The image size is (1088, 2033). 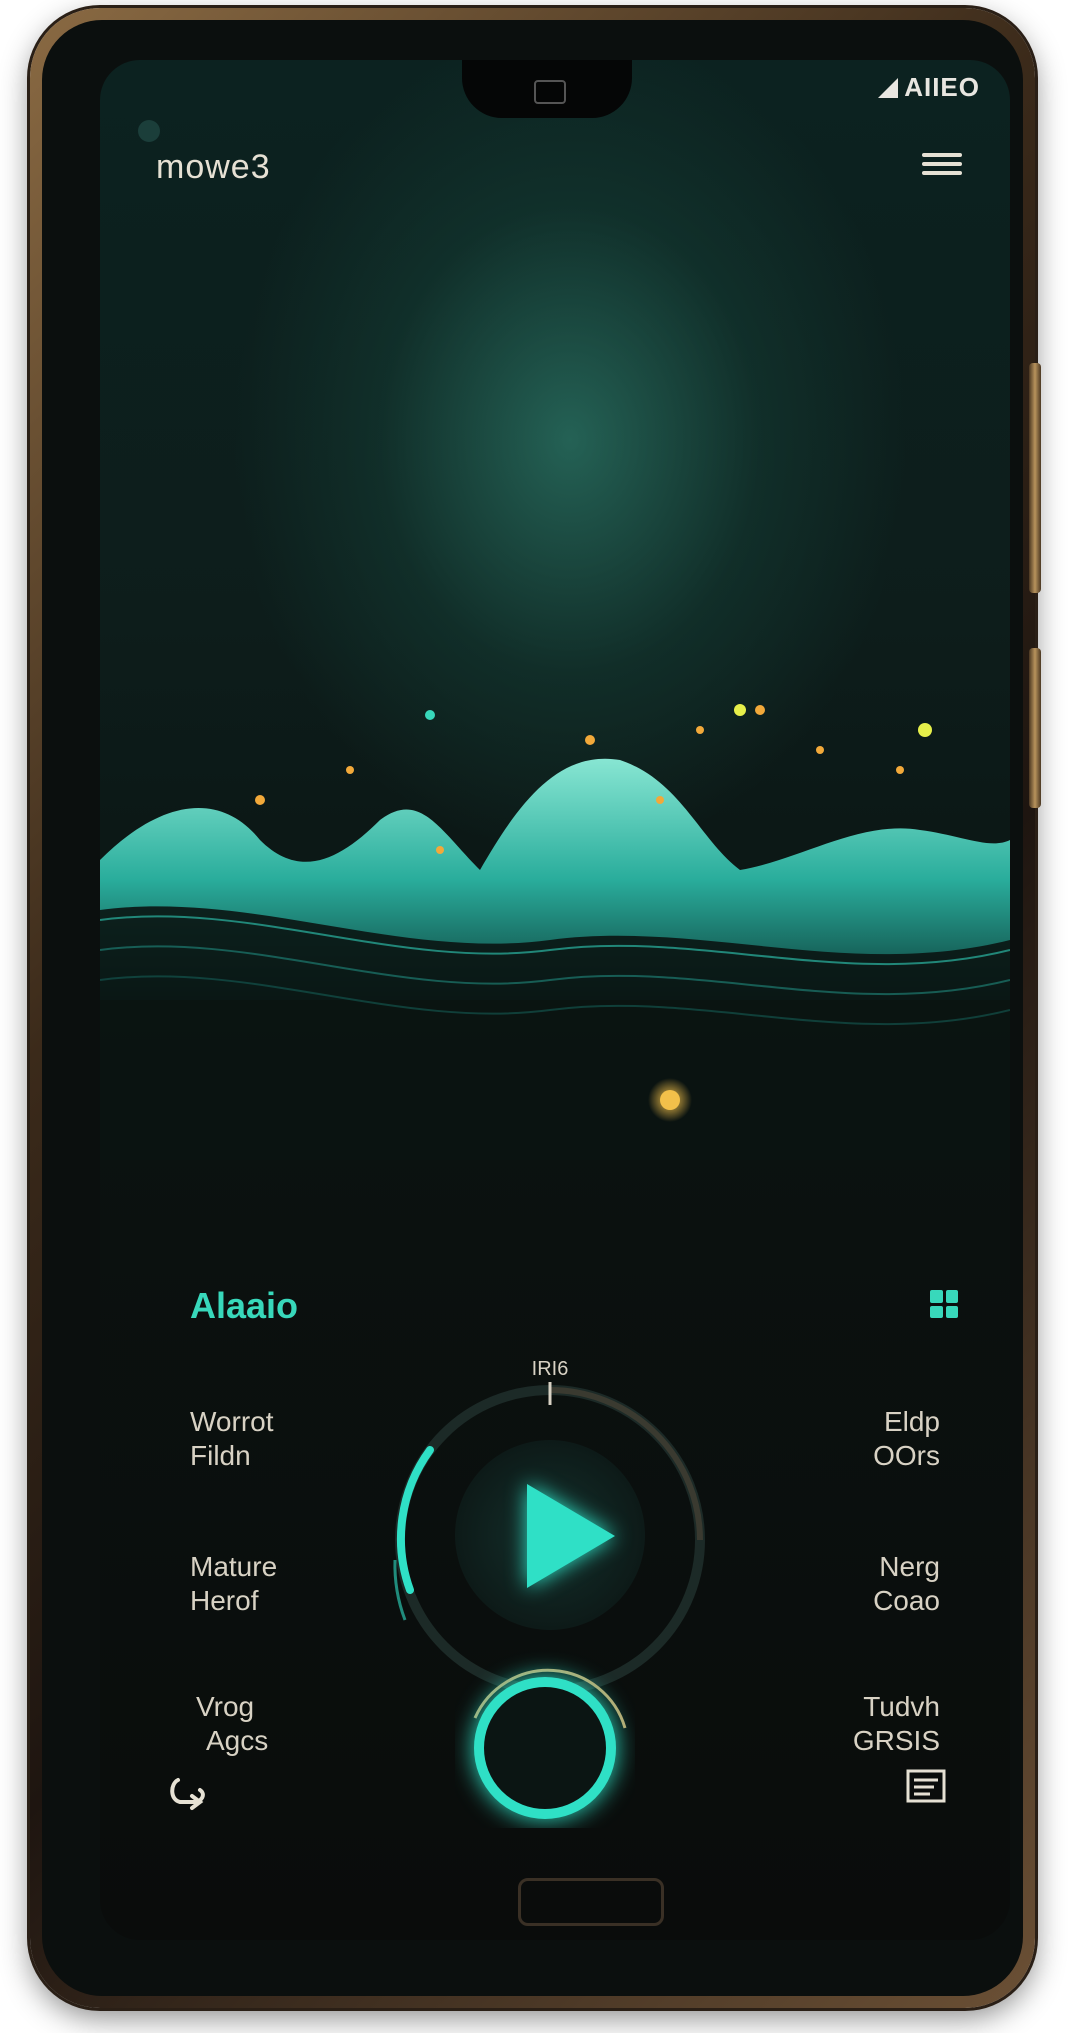 What do you see at coordinates (225, 1706) in the screenshot?
I see `left-label-3-line1: Vrog` at bounding box center [225, 1706].